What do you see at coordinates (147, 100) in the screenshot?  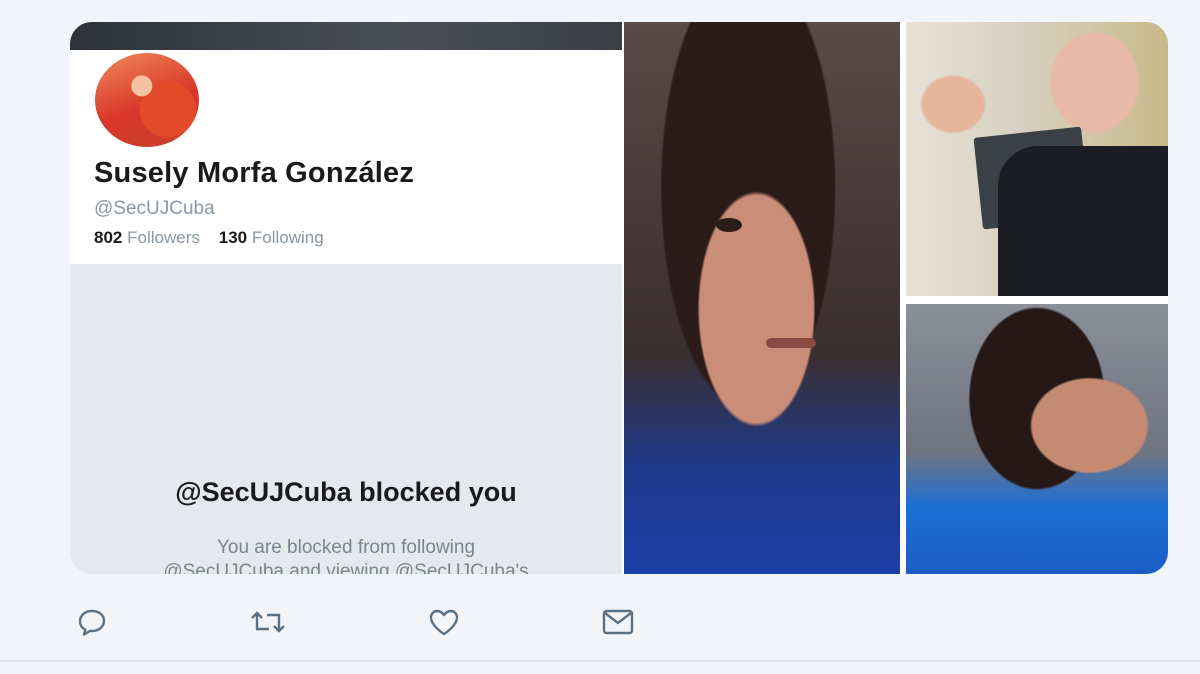 I see `avatar` at bounding box center [147, 100].